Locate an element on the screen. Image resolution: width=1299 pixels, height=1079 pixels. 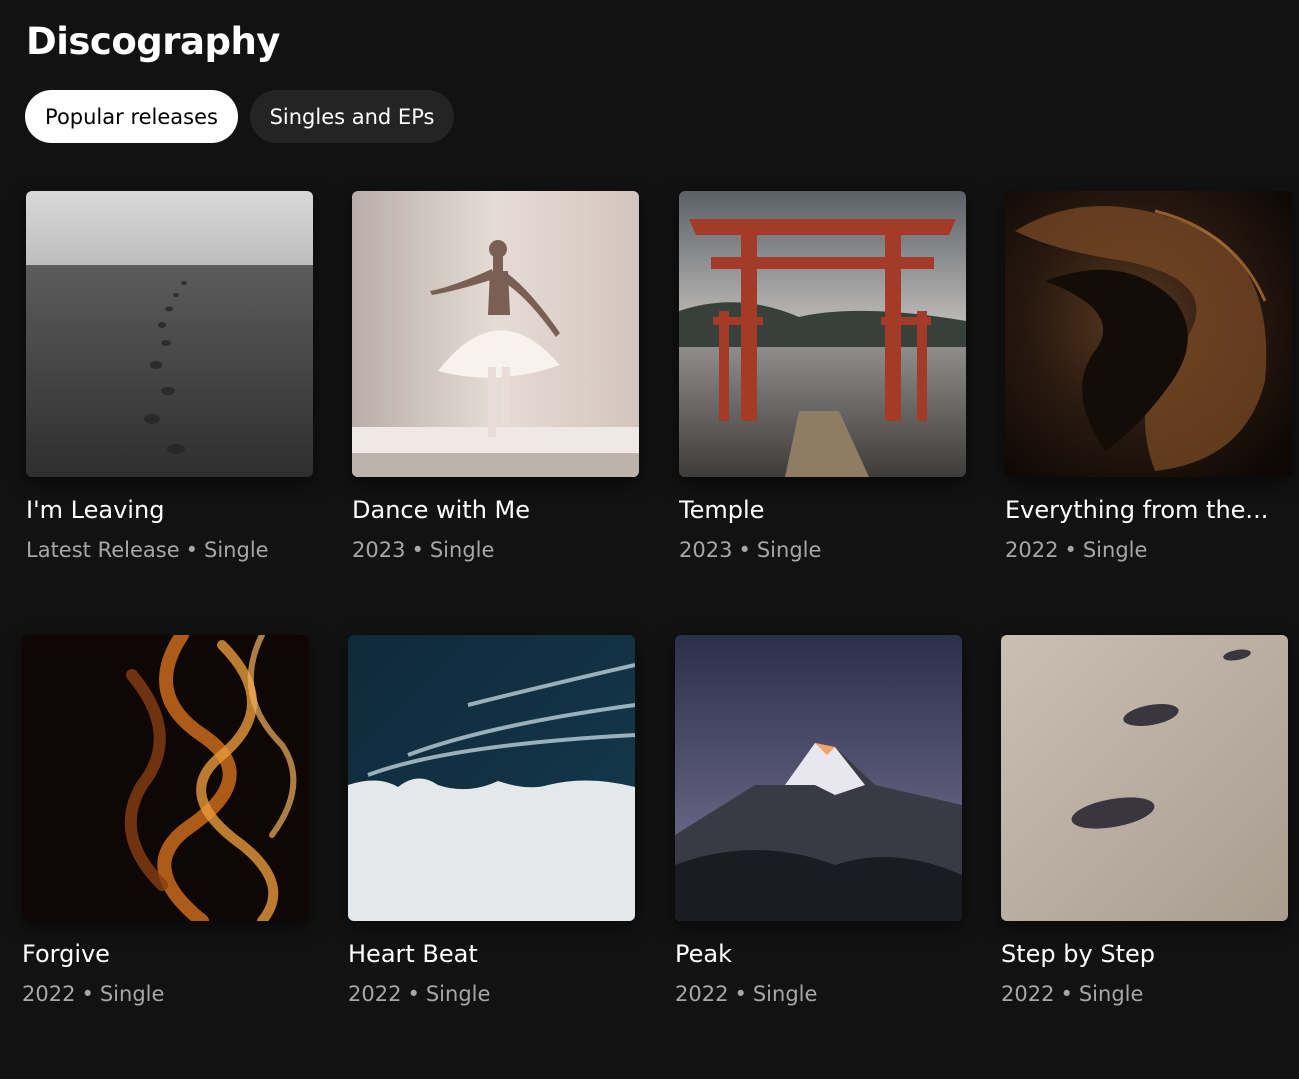
release-meta: Latest Release • Single is located at coordinates (170, 550).